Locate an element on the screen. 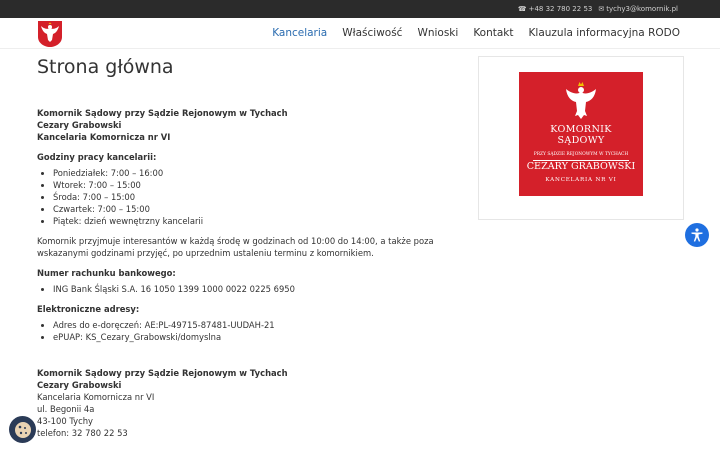 Image resolution: width=720 pixels, height=450 pixels. accessibility-button is located at coordinates (697, 235).